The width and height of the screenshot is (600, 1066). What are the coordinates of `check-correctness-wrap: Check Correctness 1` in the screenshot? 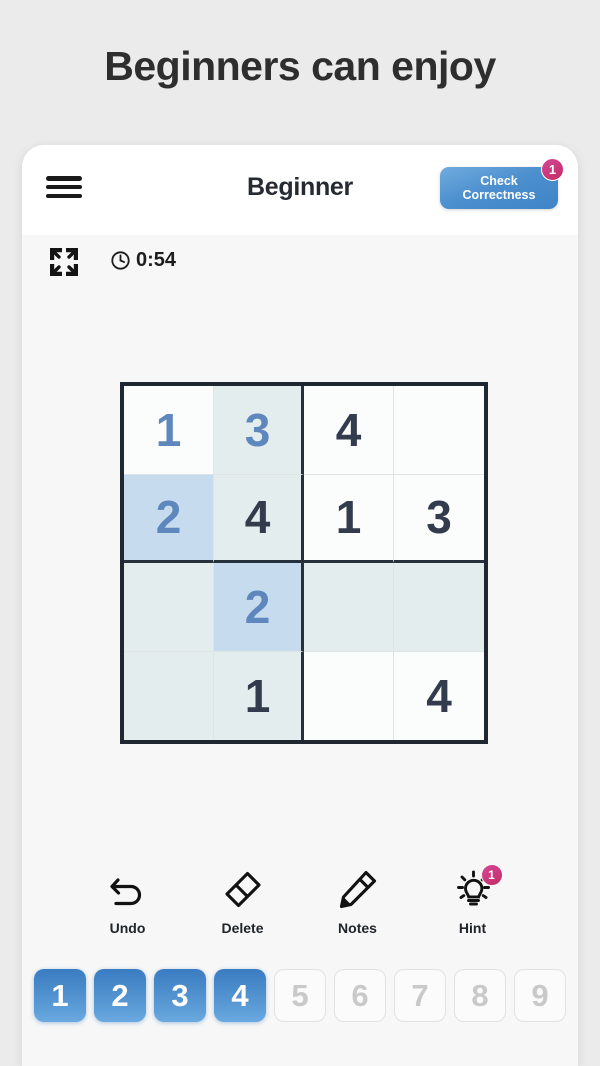 It's located at (502, 183).